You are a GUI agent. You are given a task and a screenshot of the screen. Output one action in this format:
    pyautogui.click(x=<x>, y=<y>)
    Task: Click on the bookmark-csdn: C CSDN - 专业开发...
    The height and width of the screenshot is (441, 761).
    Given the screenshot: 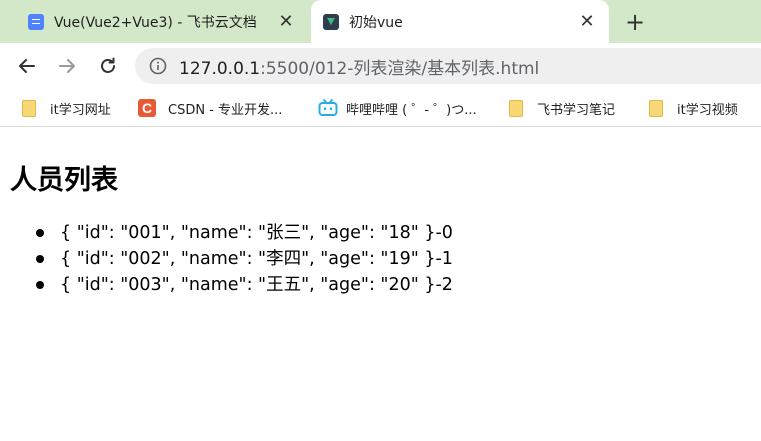 What is the action you would take?
    pyautogui.click(x=210, y=108)
    